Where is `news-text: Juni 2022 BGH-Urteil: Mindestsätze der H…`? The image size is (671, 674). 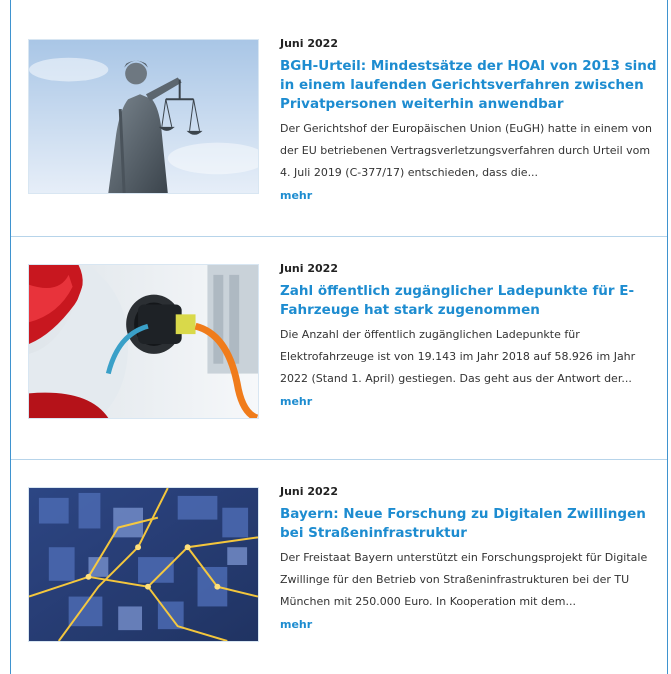
news-text: Juni 2022 BGH-Urteil: Mindestsätze der H… is located at coordinates (470, 120).